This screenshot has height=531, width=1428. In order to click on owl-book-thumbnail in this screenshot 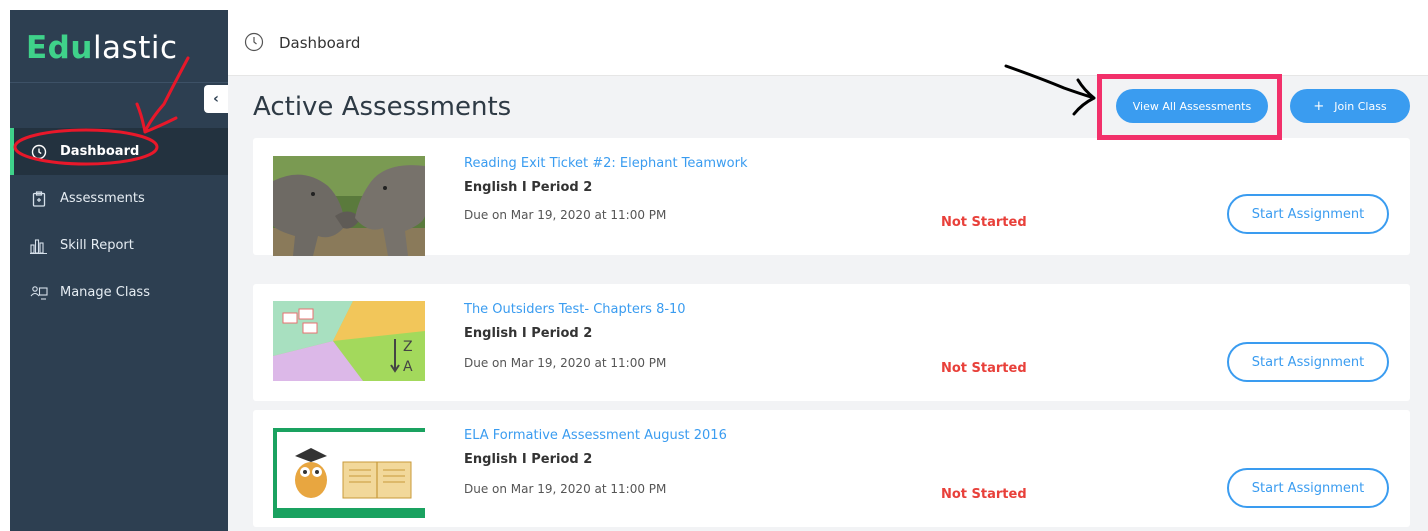, I will do `click(349, 473)`.